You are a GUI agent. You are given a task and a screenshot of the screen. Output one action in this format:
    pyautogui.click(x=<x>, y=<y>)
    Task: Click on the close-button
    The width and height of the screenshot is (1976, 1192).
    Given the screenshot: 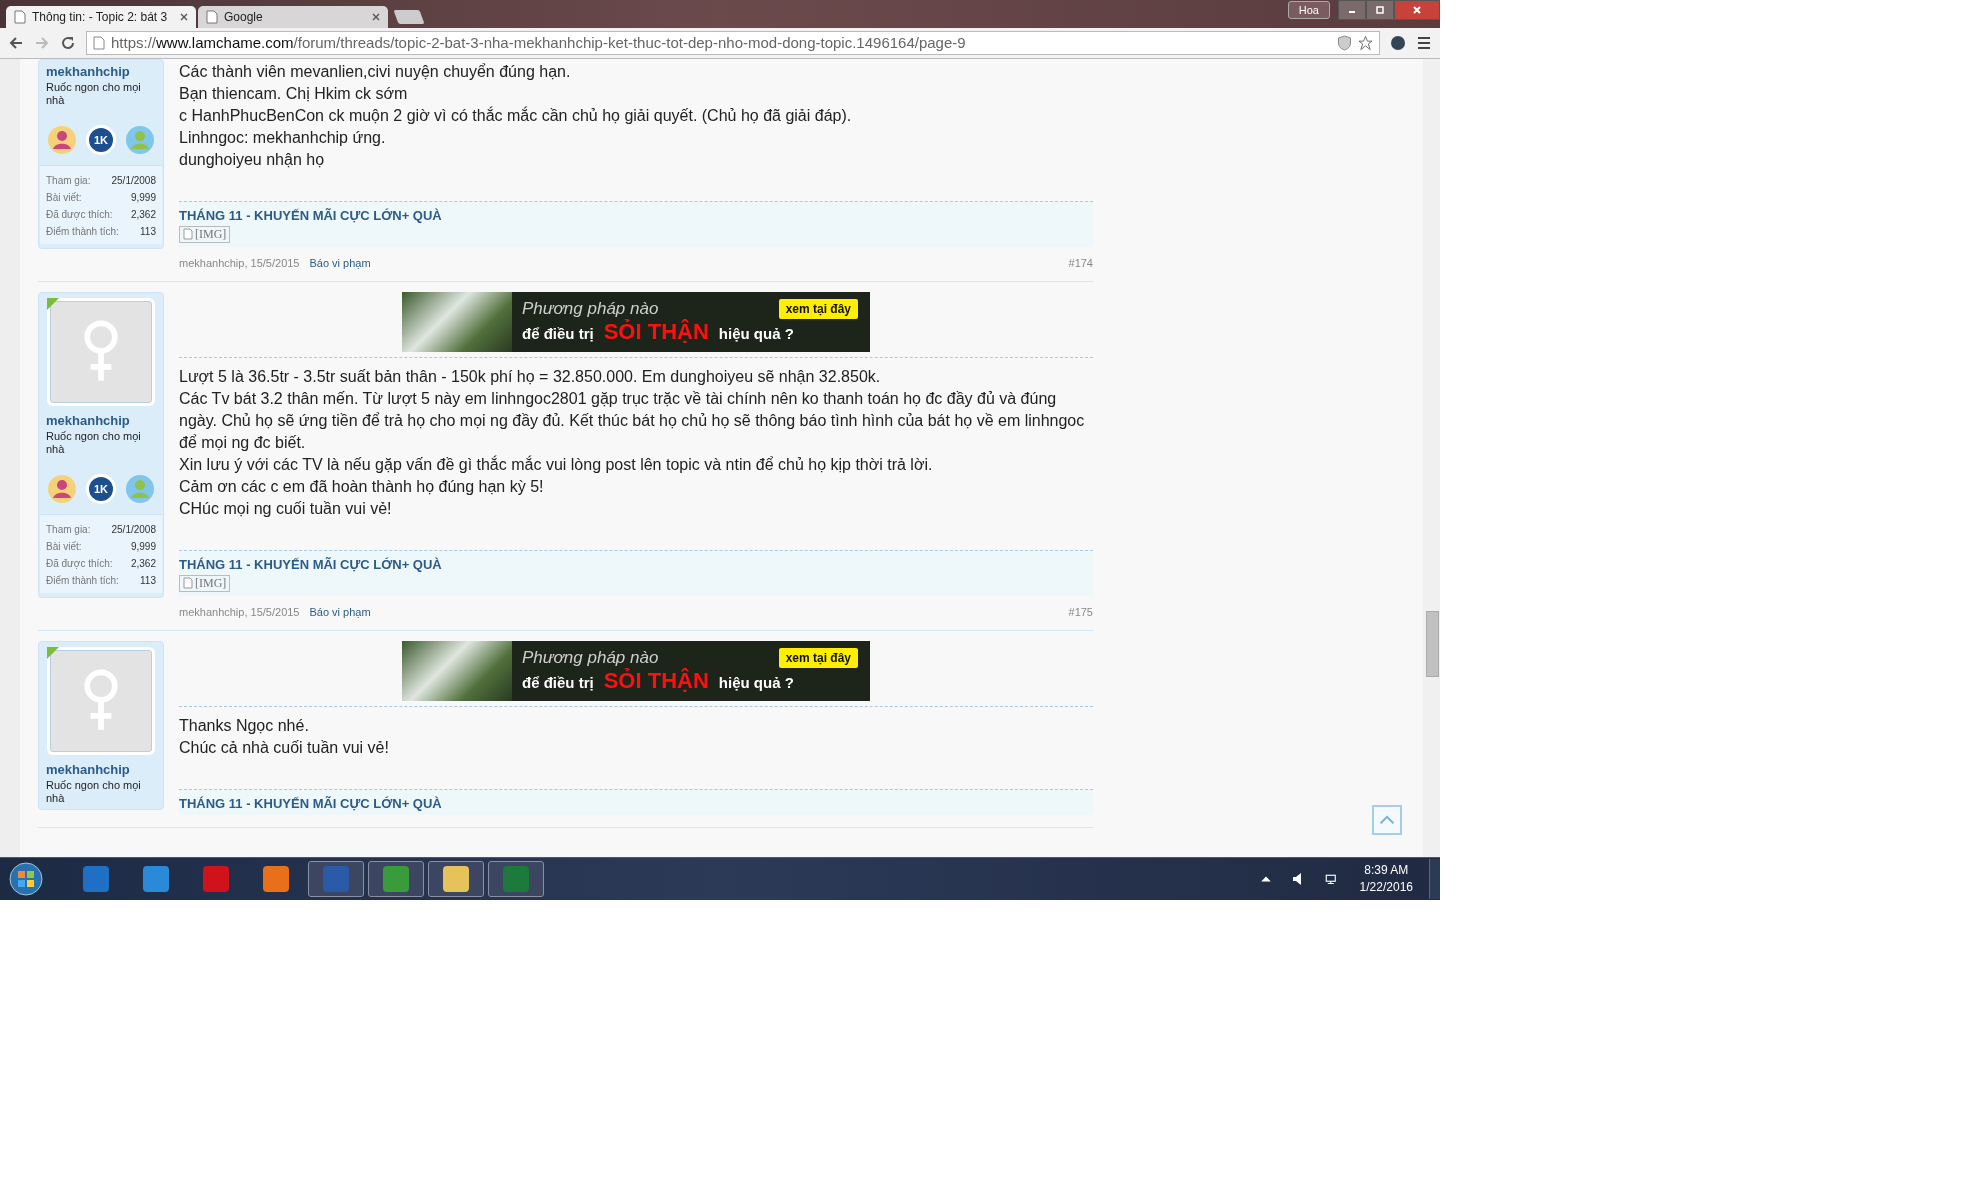 What is the action you would take?
    pyautogui.click(x=1417, y=10)
    